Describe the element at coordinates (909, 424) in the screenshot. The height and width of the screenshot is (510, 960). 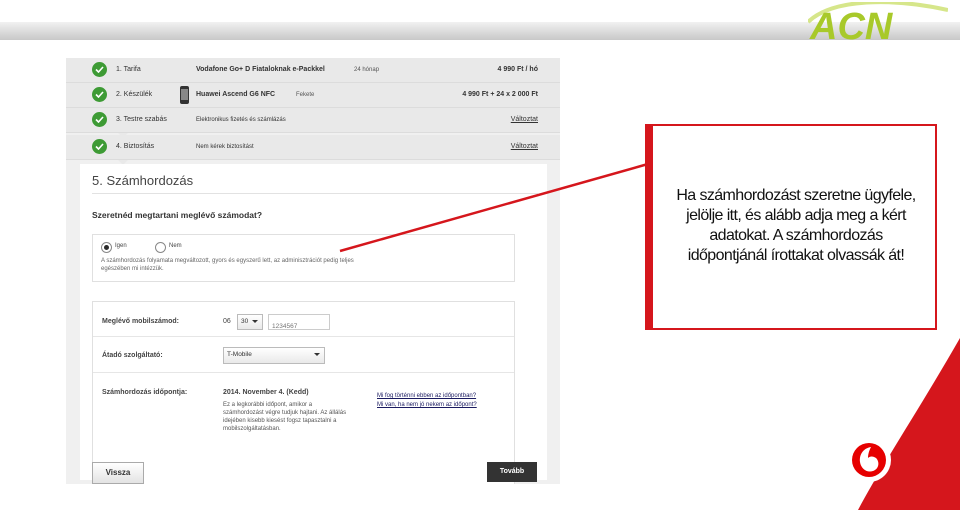
I see `red-corner-shape` at that location.